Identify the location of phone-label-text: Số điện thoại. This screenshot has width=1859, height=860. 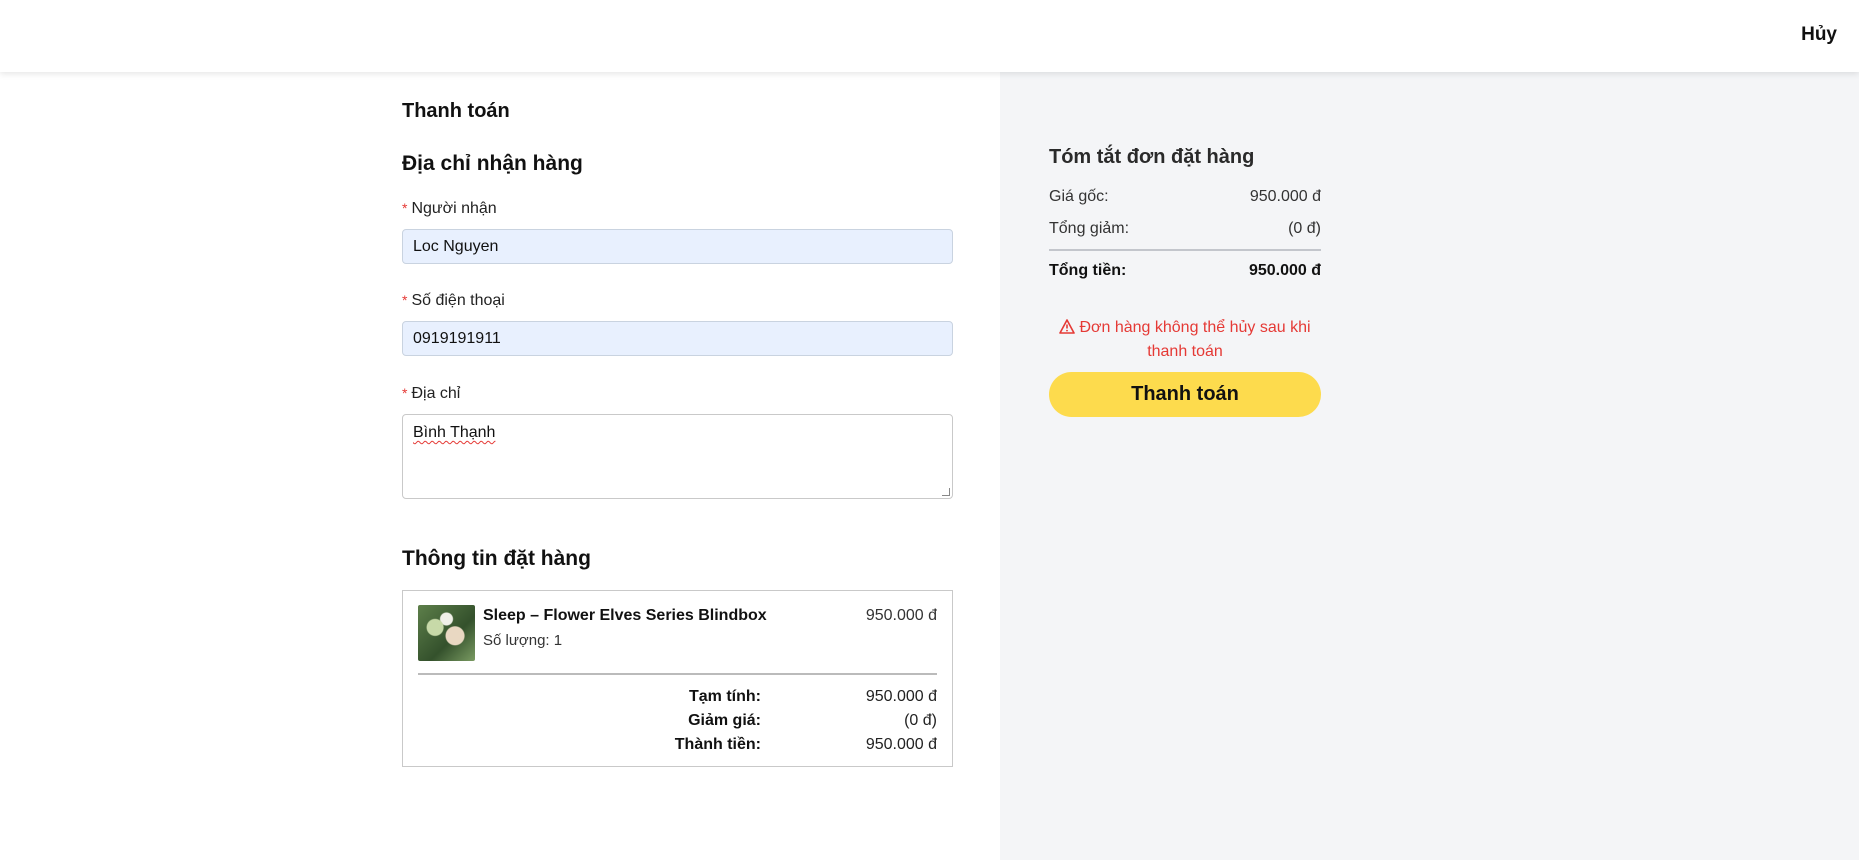
(458, 300).